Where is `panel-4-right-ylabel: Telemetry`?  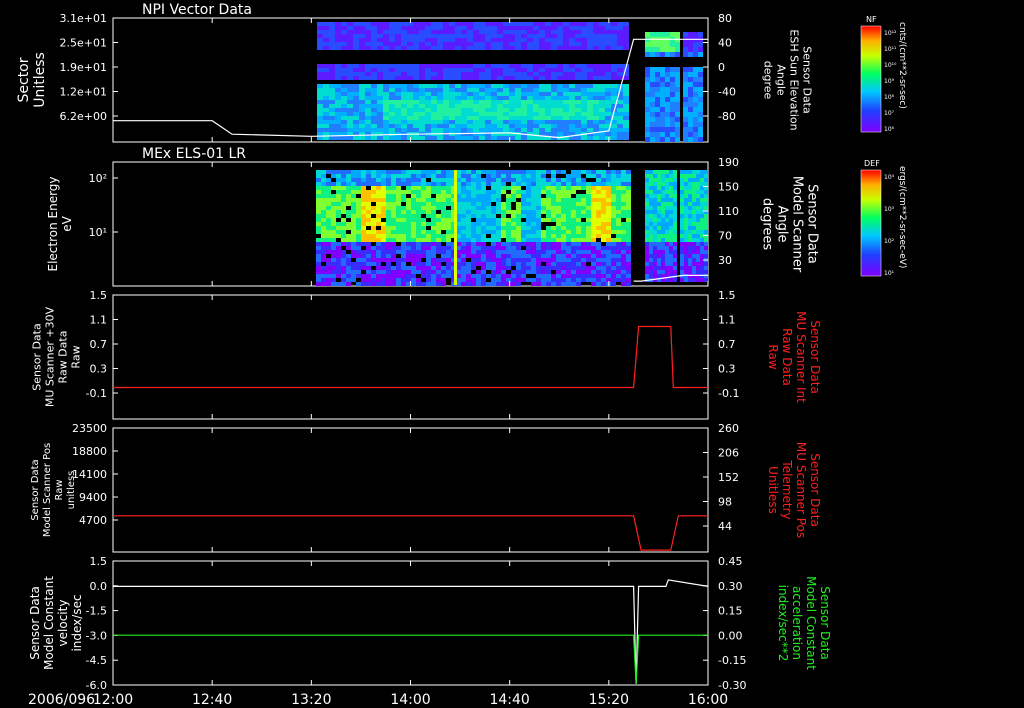
panel-4-right-ylabel: Telemetry is located at coordinates (787, 489).